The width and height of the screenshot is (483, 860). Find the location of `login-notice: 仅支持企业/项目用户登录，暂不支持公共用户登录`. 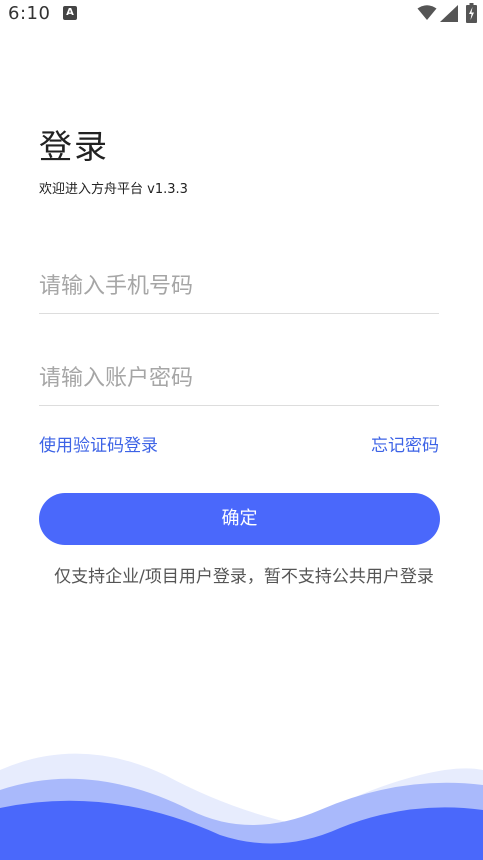

login-notice: 仅支持企业/项目用户登录，暂不支持公共用户登录 is located at coordinates (244, 577).